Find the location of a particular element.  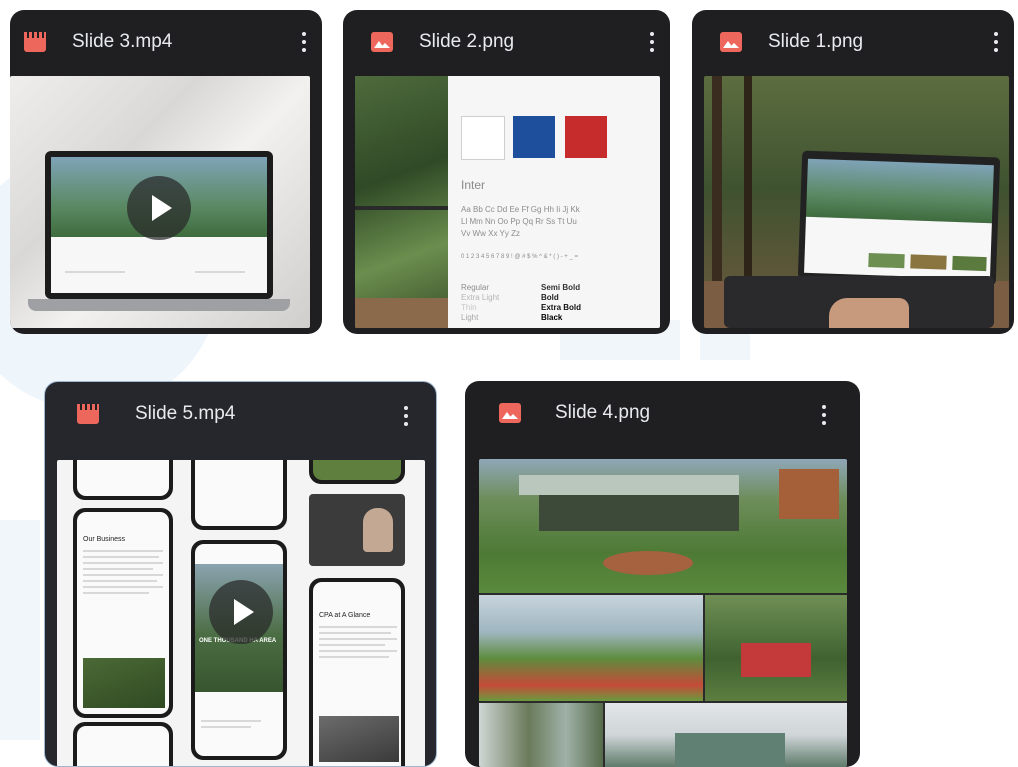

photo-building is located at coordinates (726, 735).